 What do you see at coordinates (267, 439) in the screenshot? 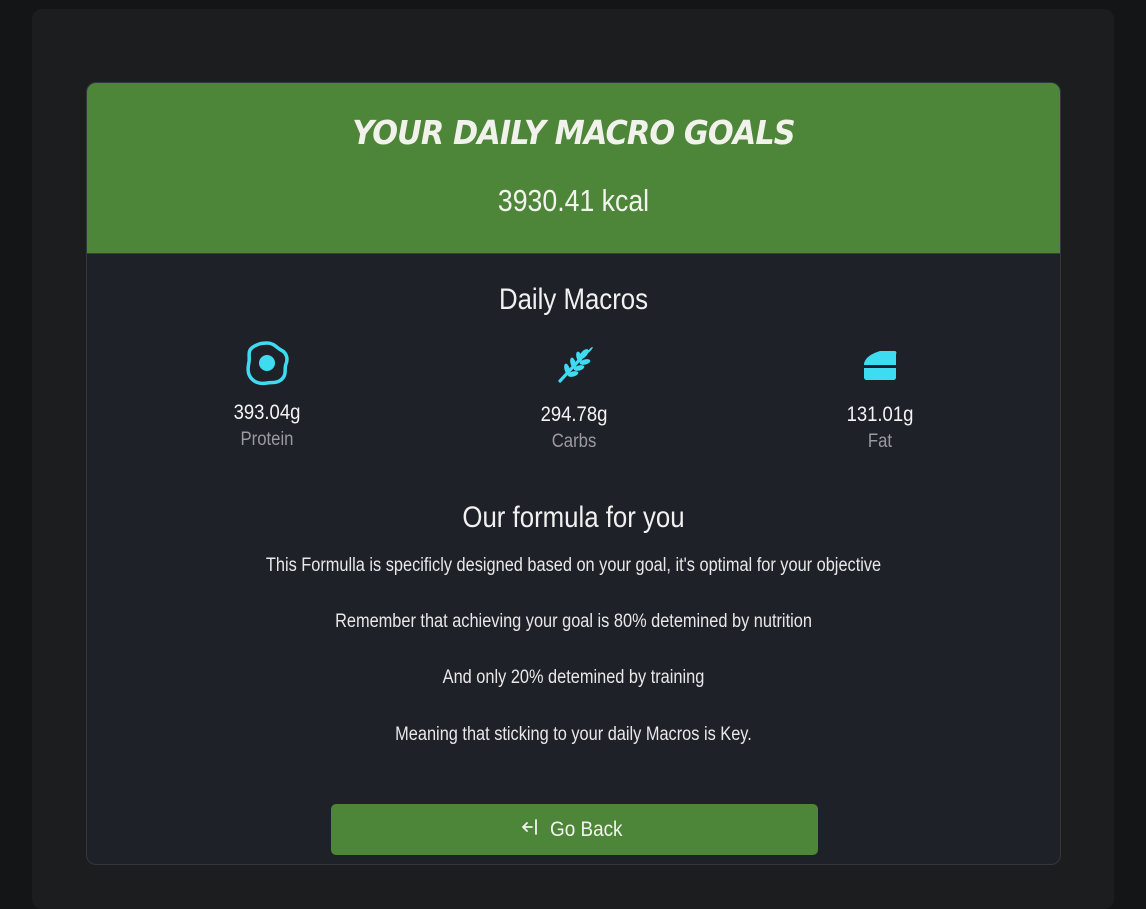
I see `protein-label: Protein` at bounding box center [267, 439].